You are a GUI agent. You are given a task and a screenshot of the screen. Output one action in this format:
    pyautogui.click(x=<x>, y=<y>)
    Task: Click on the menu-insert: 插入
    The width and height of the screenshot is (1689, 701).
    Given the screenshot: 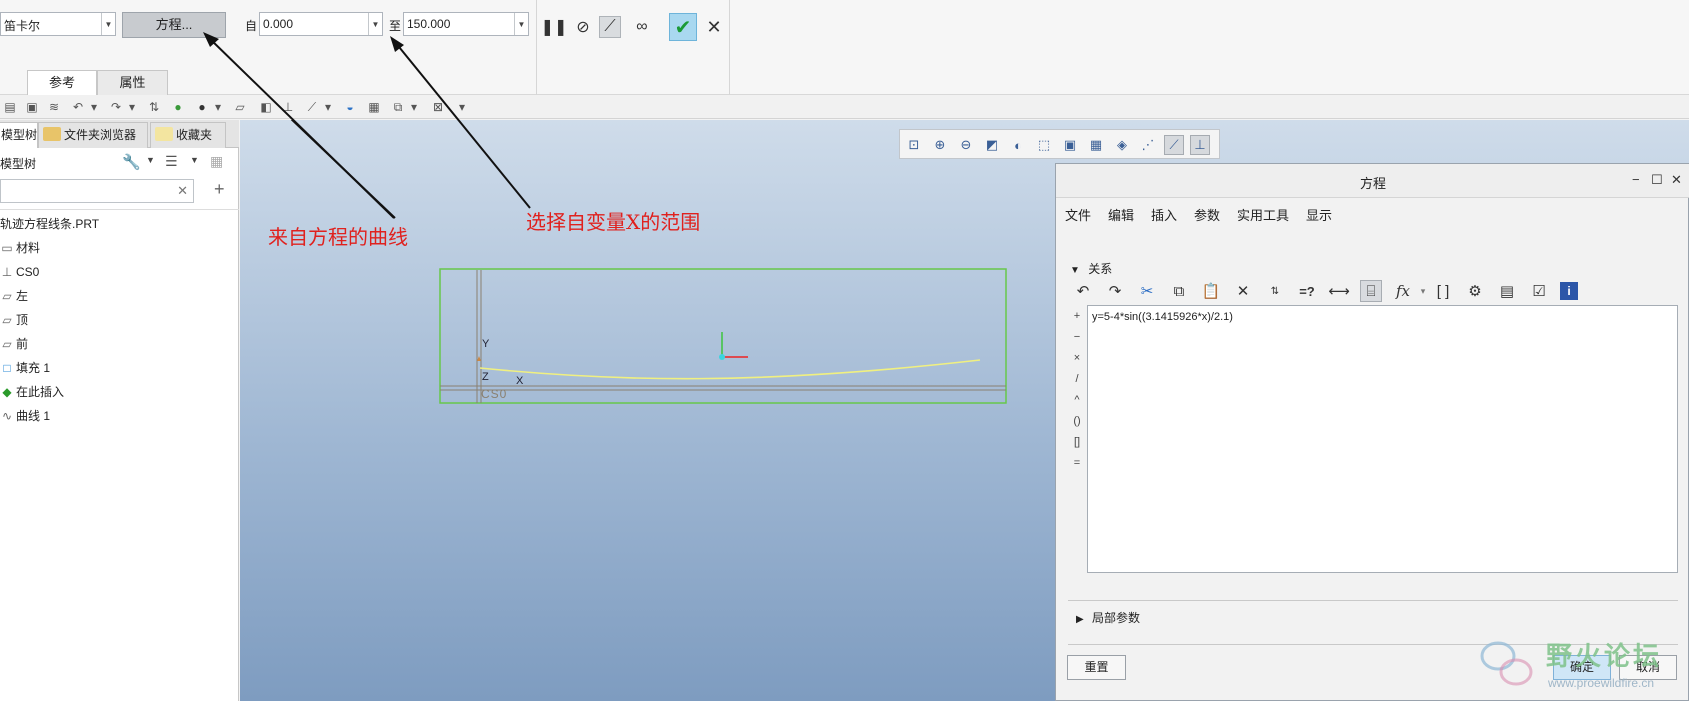 What is the action you would take?
    pyautogui.click(x=1164, y=214)
    